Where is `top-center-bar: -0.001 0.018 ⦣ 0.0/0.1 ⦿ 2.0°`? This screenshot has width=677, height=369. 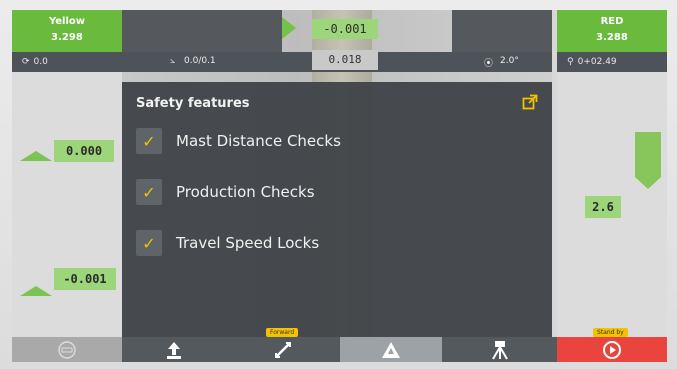 top-center-bar: -0.001 0.018 ⦣ 0.0/0.1 ⦿ 2.0° is located at coordinates (337, 41).